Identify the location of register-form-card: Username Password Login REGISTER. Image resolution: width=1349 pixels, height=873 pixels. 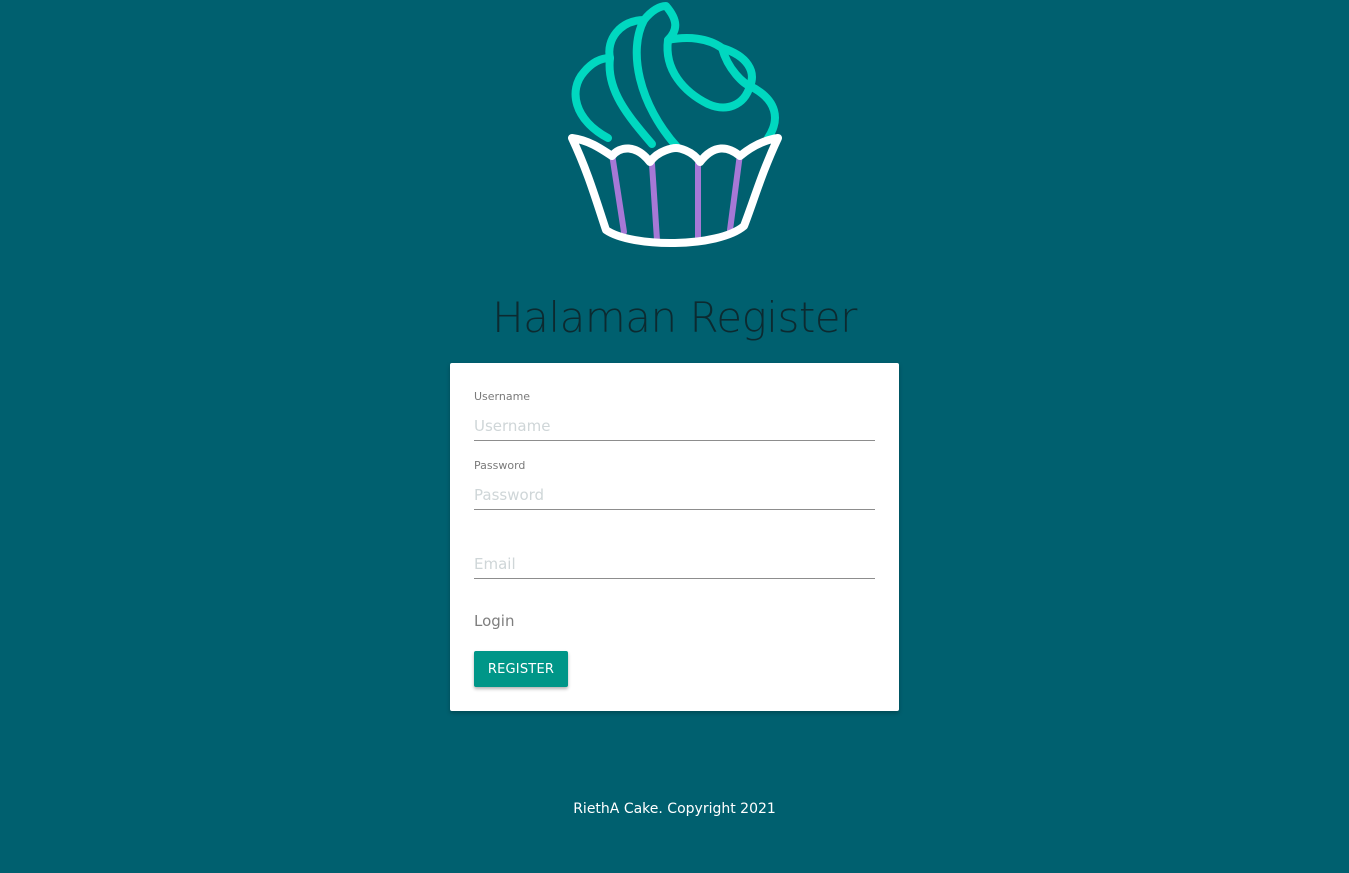
(674, 537).